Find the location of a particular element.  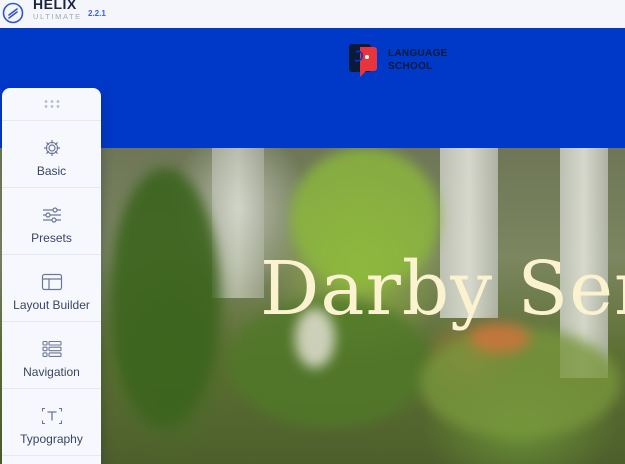

panel-item-navigation: Navigation is located at coordinates (51, 355).